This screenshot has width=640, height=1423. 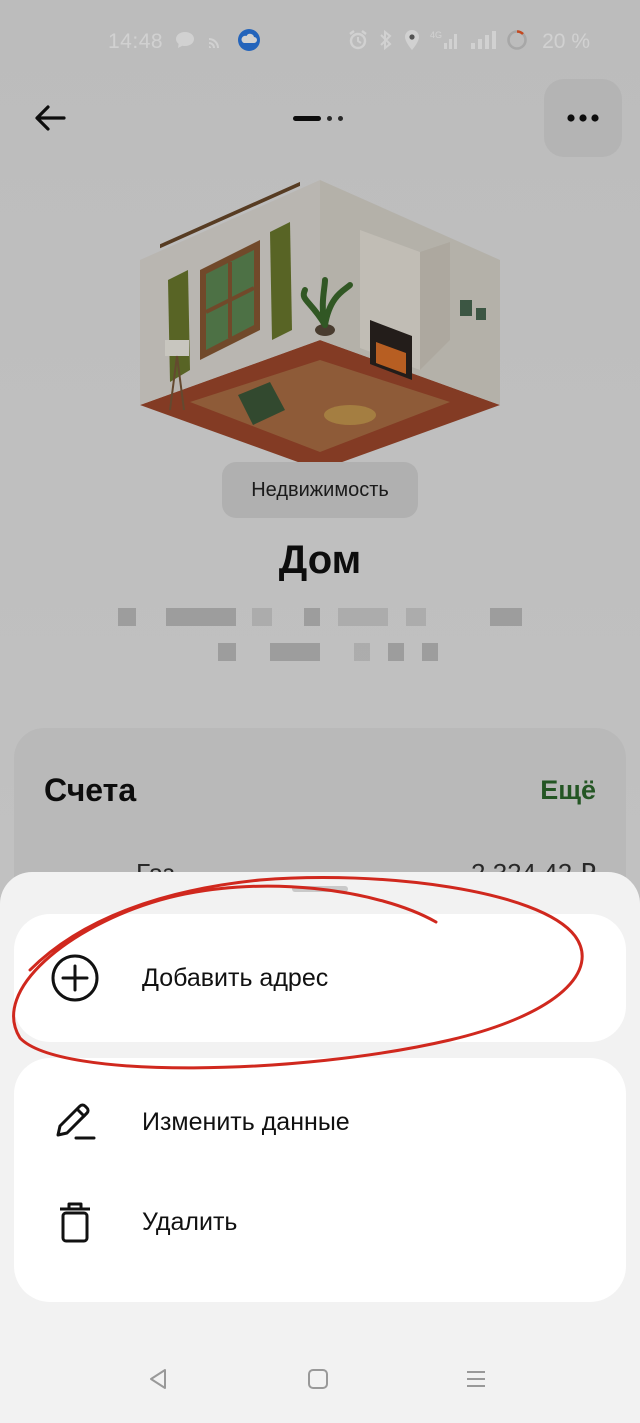 What do you see at coordinates (235, 977) in the screenshot?
I see `add-address-label: Добавить адрес` at bounding box center [235, 977].